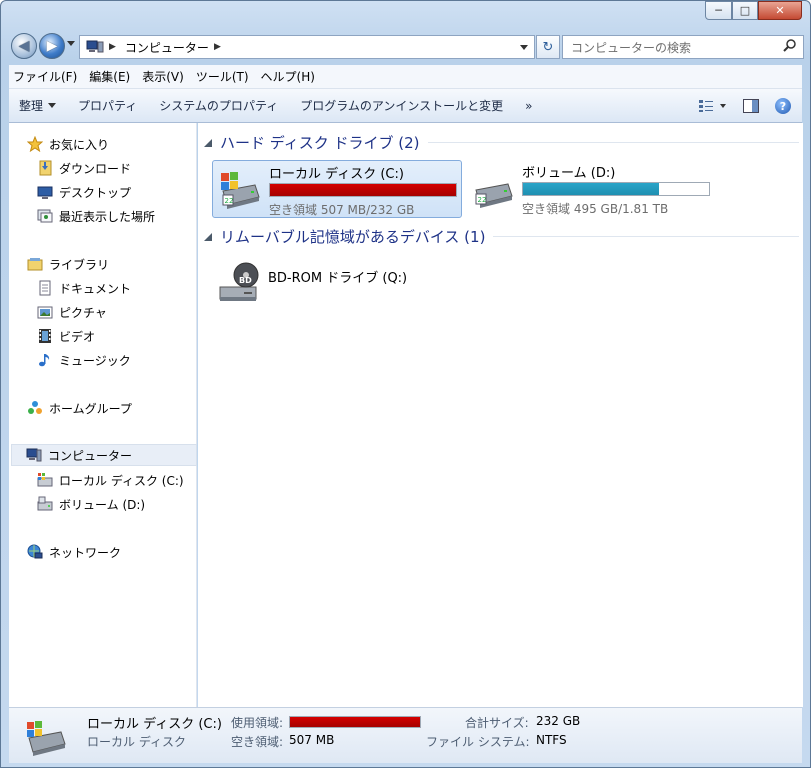 Image resolution: width=811 pixels, height=768 pixels. I want to click on search-icon, so click(793, 47).